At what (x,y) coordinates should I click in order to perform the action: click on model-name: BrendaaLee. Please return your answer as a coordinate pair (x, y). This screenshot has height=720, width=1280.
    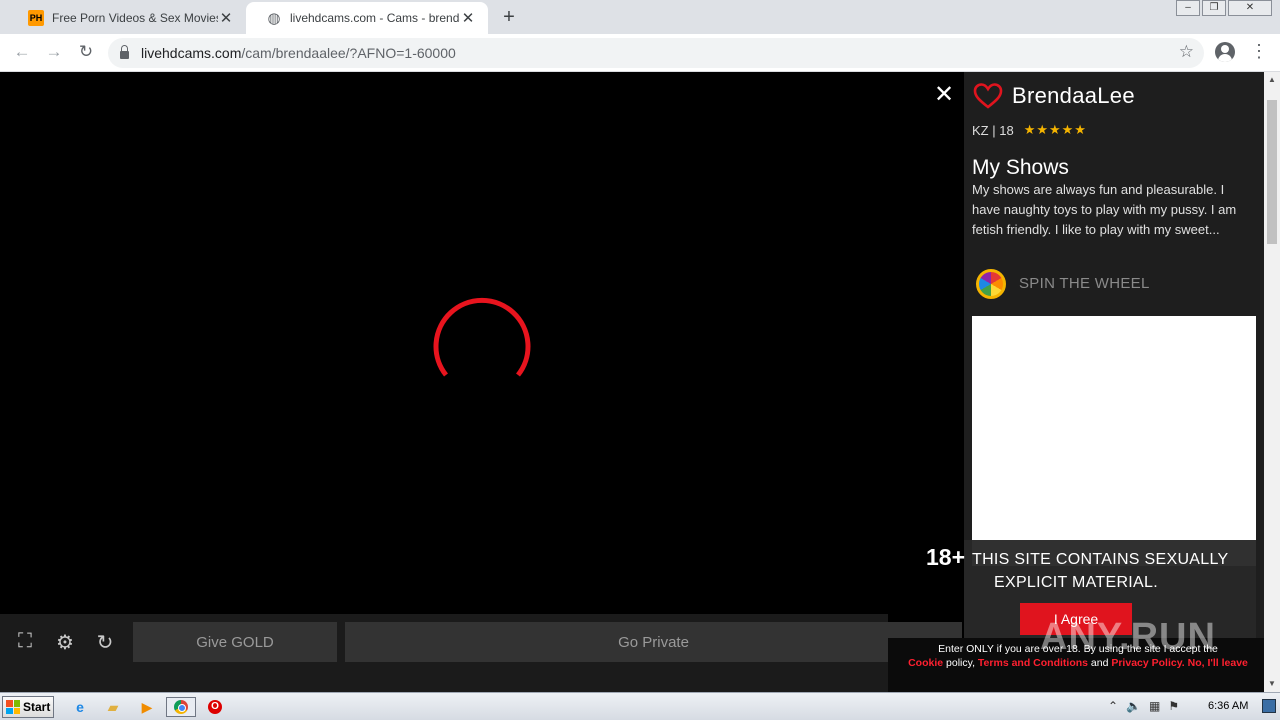
    Looking at the image, I should click on (1073, 95).